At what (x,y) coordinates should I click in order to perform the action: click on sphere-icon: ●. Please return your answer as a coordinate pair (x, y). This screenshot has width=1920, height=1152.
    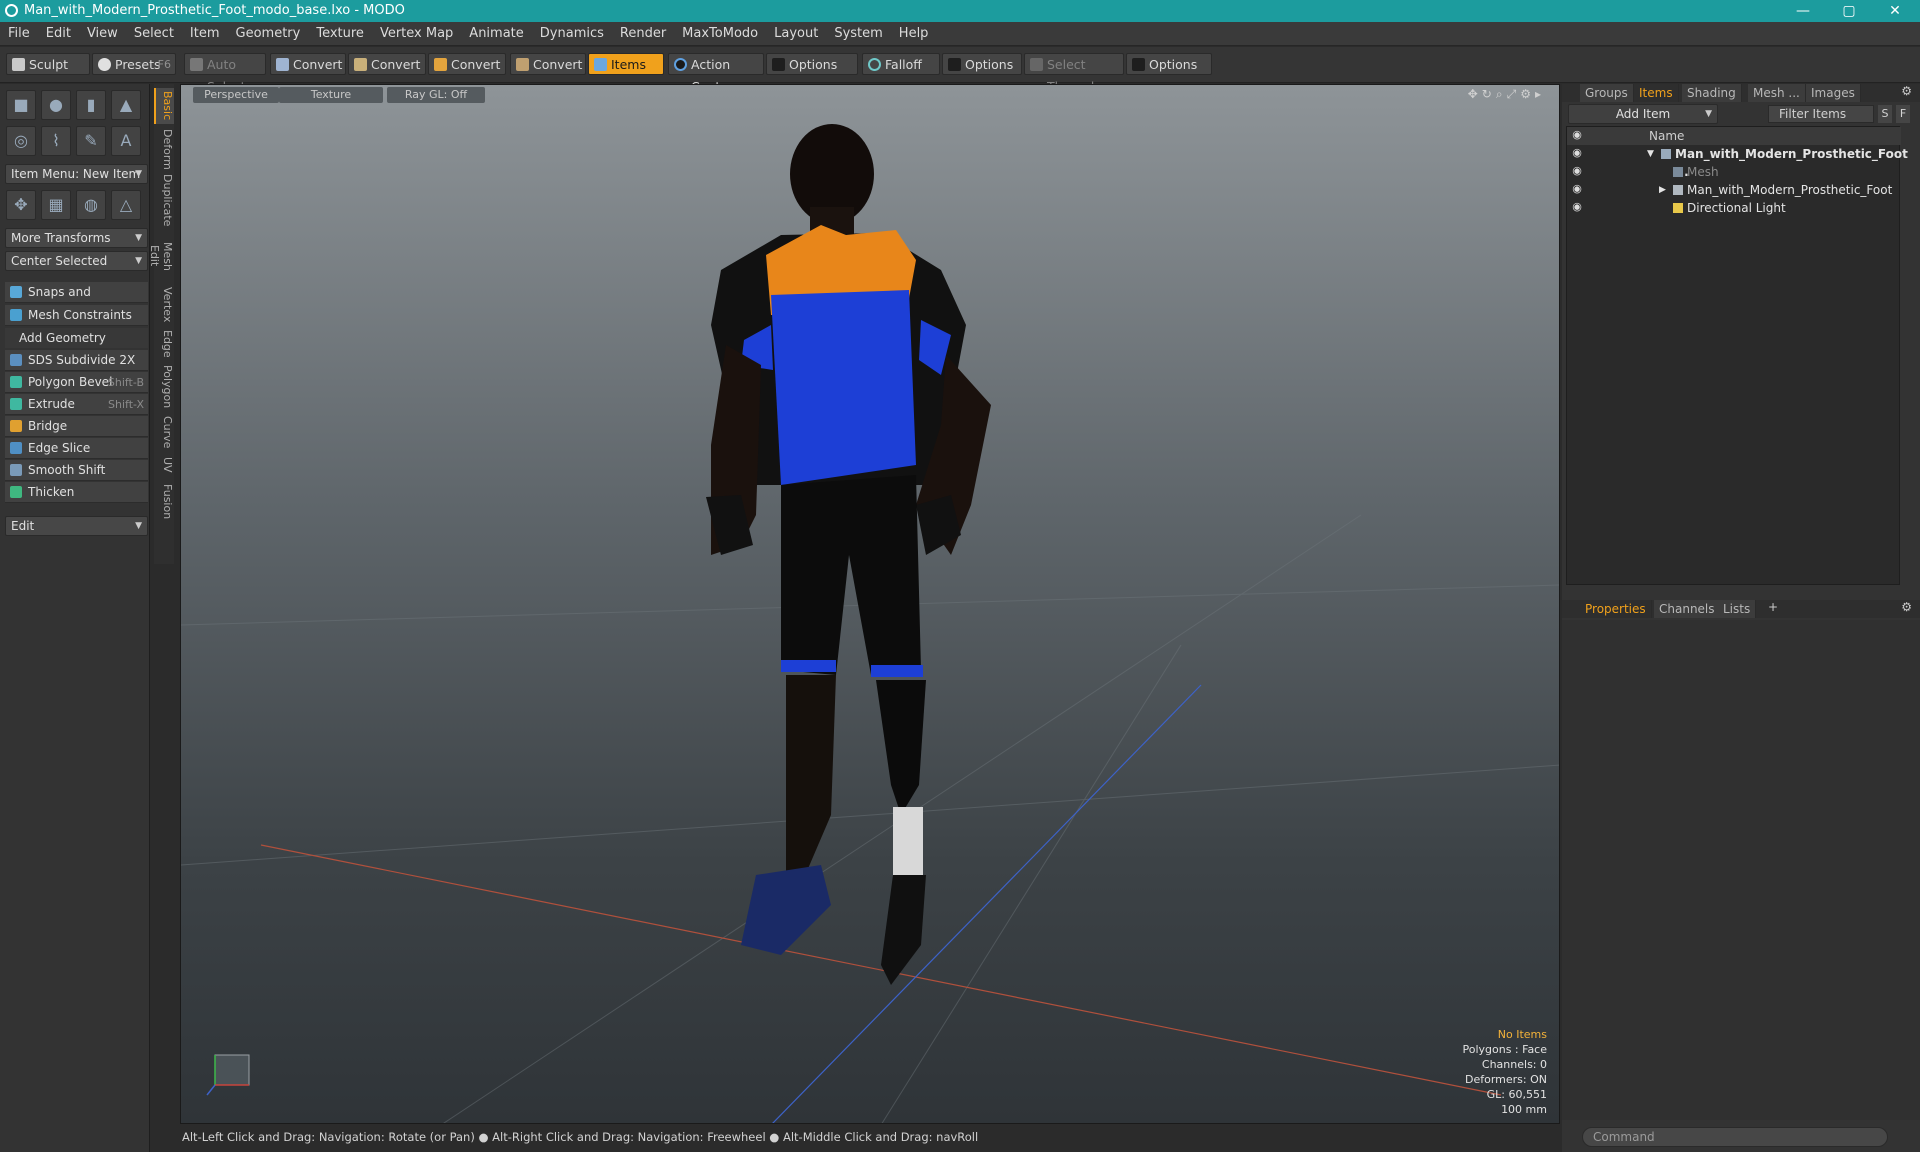
    Looking at the image, I should click on (56, 105).